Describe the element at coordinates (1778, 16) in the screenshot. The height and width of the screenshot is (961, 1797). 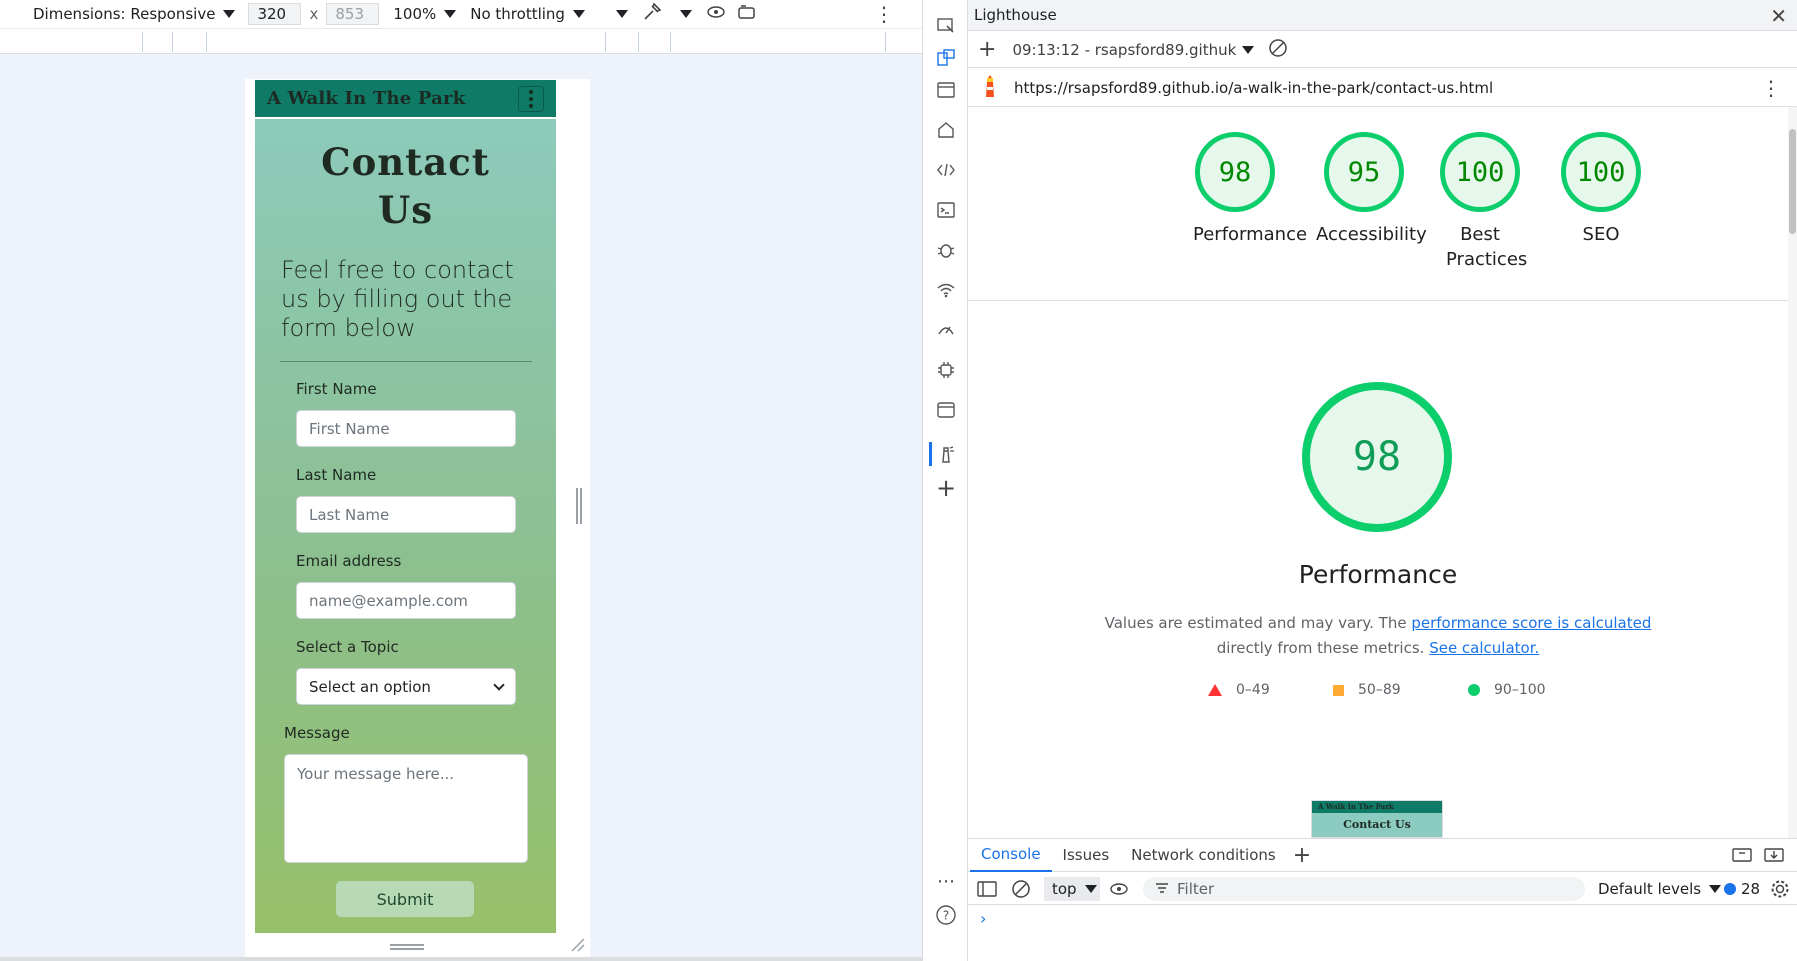
I see `close-icon: ✕` at that location.